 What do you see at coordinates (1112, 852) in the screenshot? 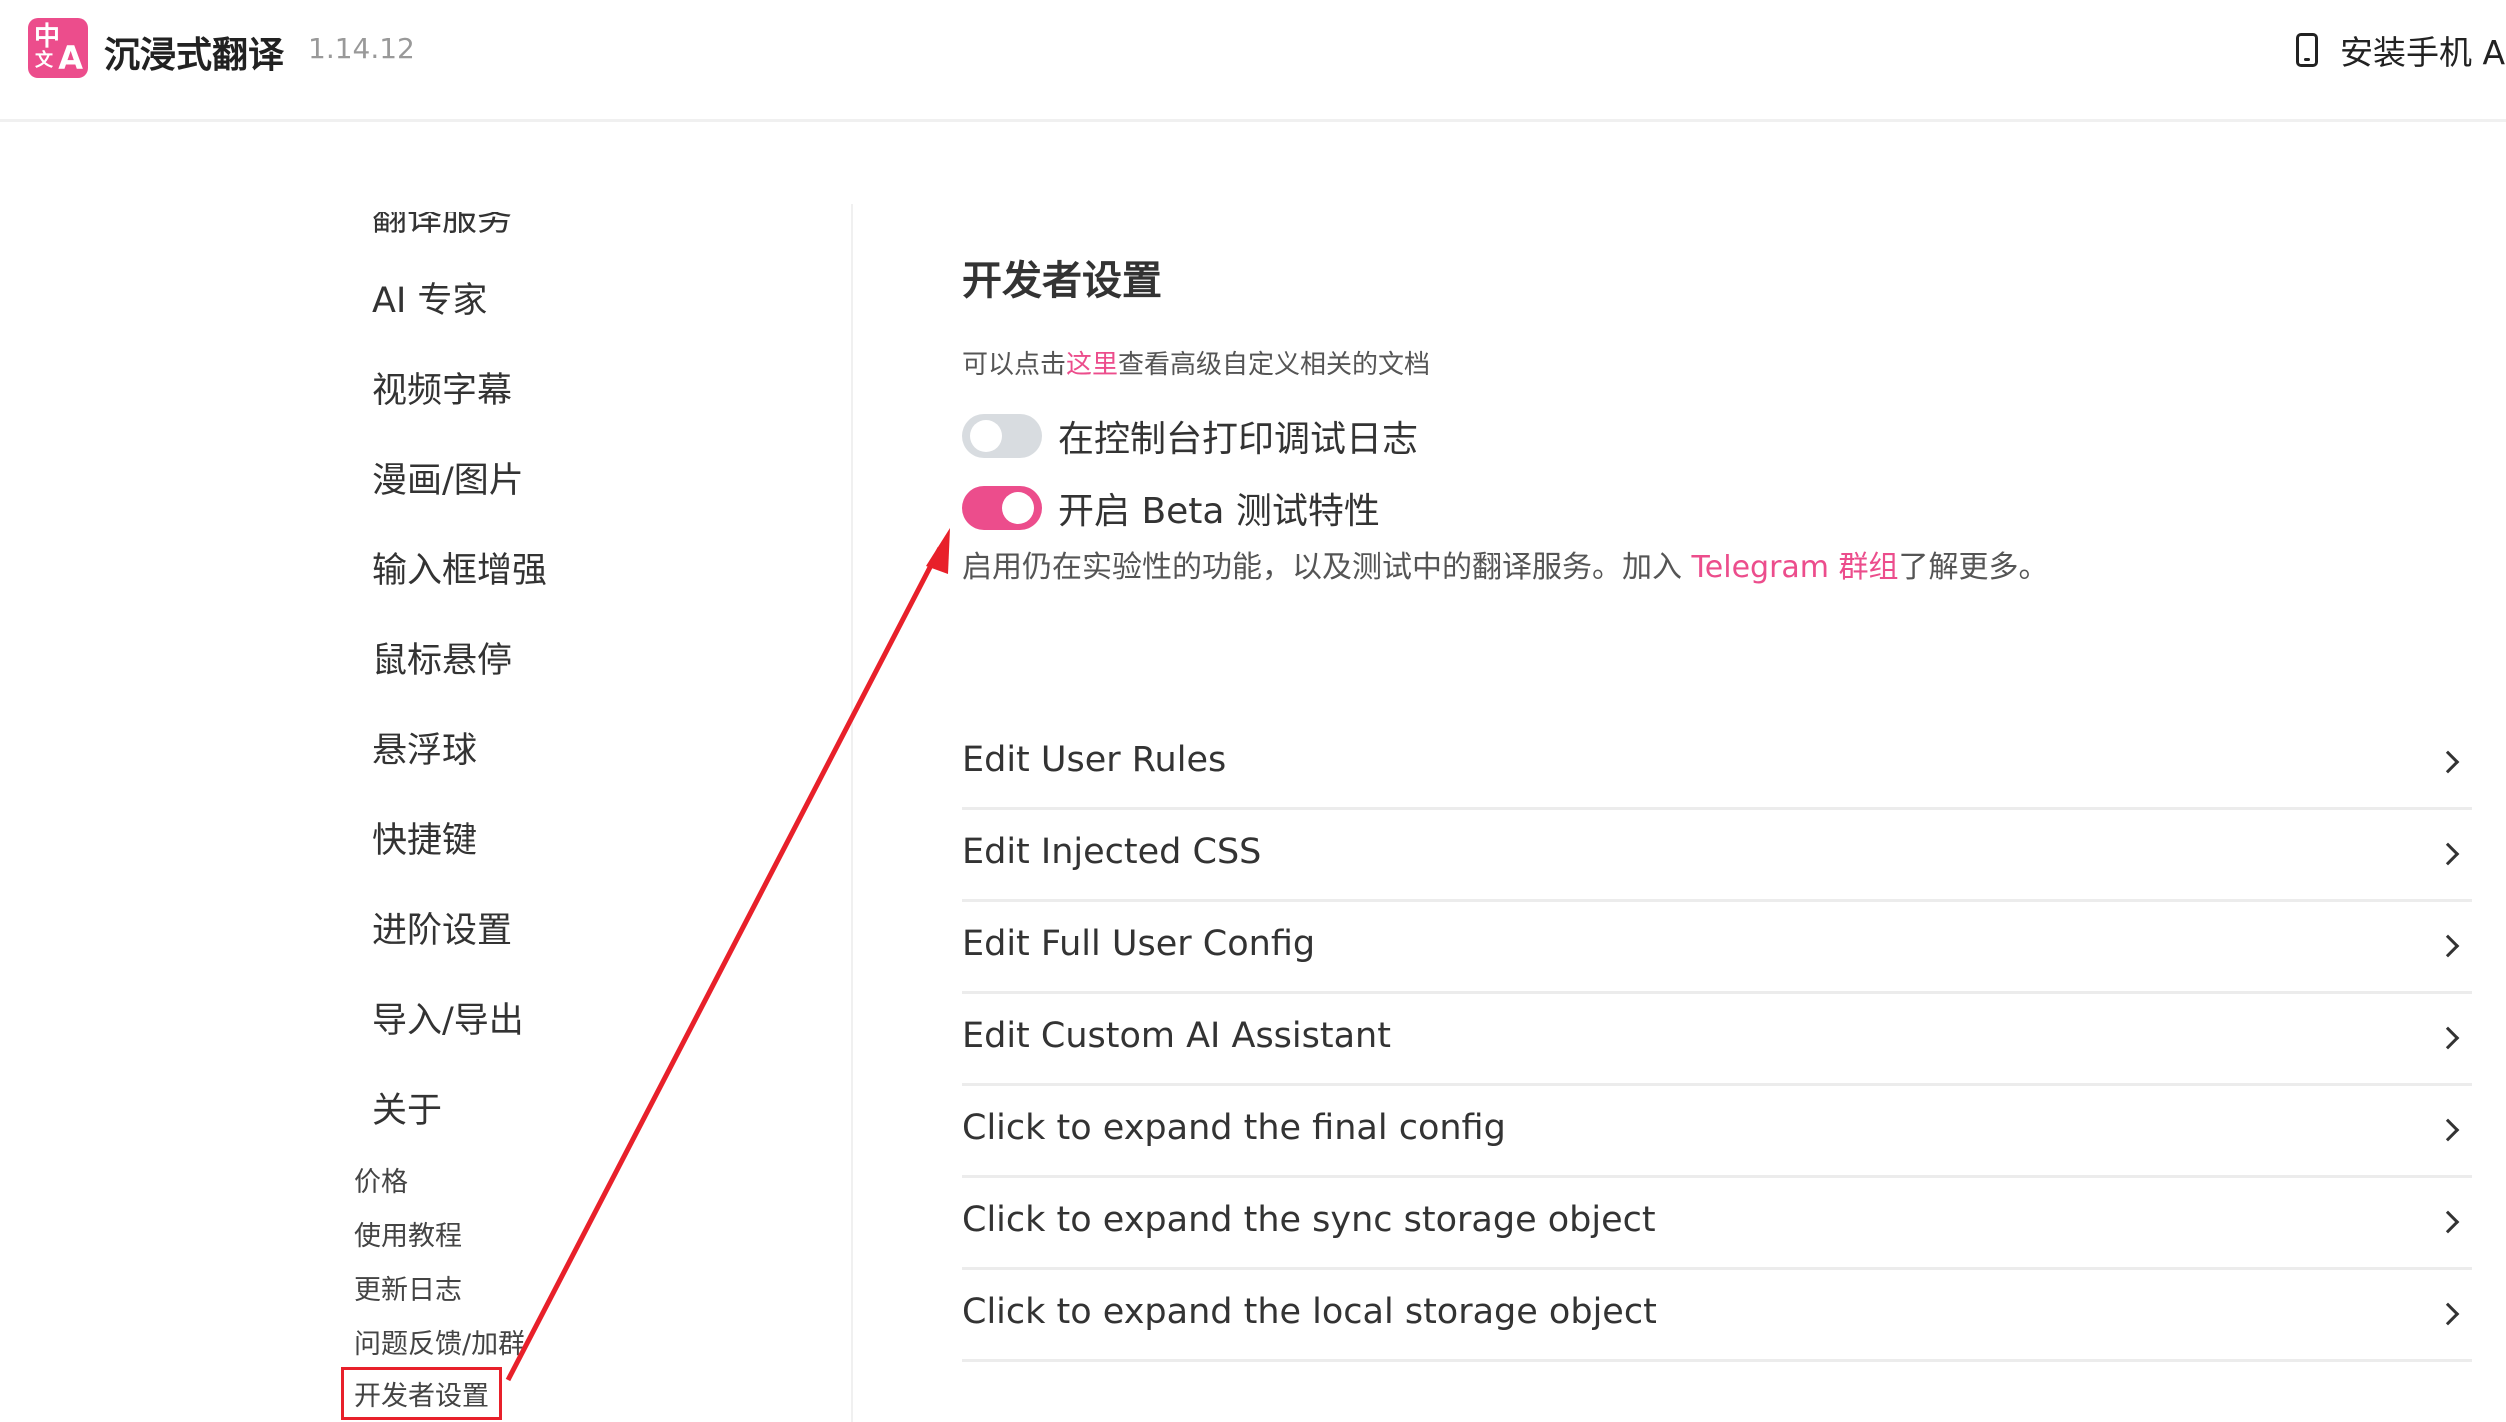
I see `menu-row-label: Edit Injected CSS` at bounding box center [1112, 852].